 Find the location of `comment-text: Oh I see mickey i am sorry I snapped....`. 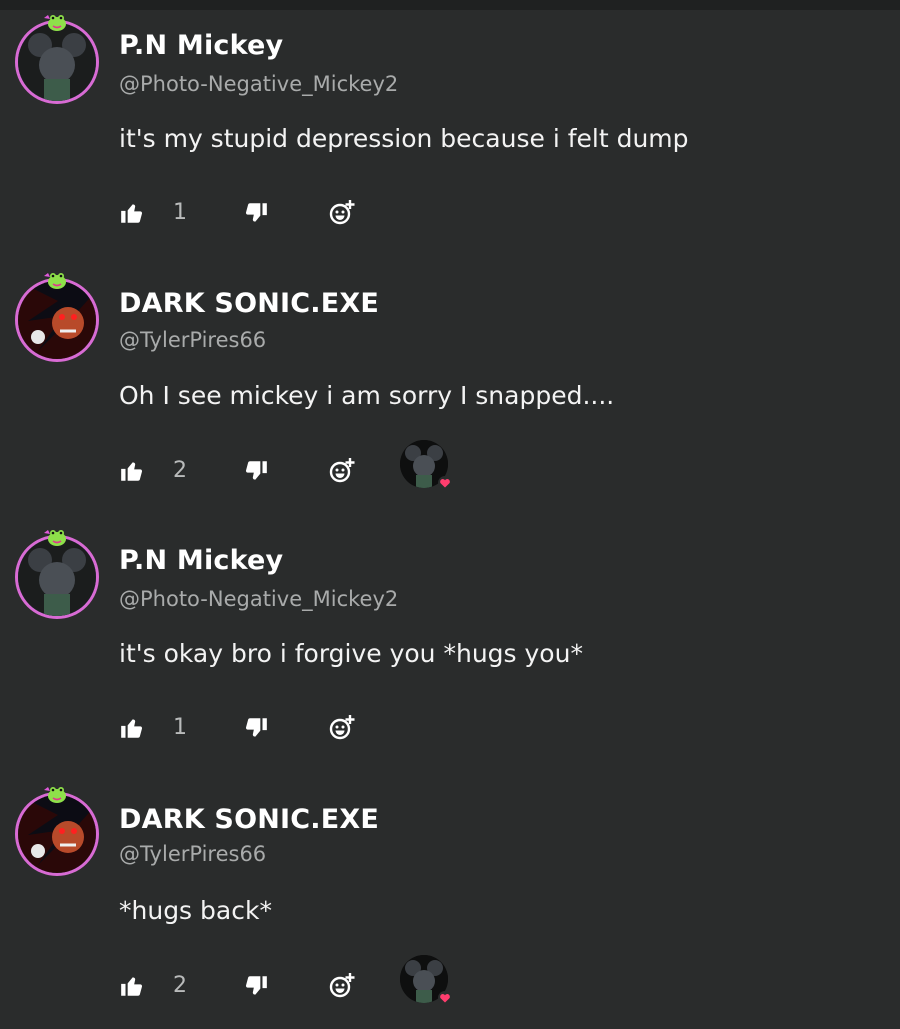

comment-text: Oh I see mickey i am sorry I snapped.... is located at coordinates (367, 395).